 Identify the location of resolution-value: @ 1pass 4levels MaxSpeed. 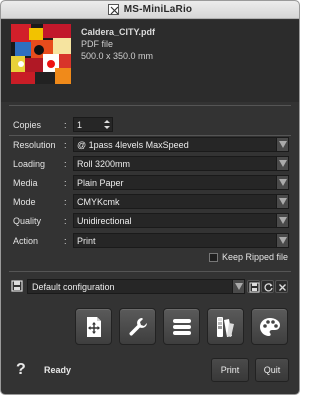
(133, 145).